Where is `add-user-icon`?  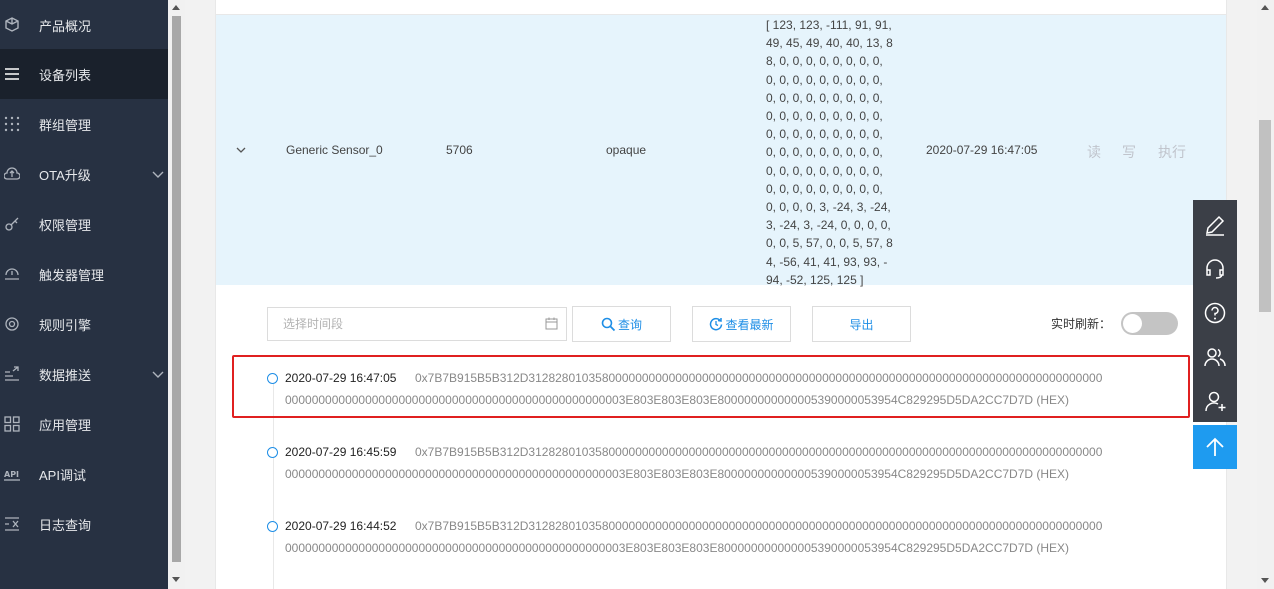 add-user-icon is located at coordinates (1215, 401).